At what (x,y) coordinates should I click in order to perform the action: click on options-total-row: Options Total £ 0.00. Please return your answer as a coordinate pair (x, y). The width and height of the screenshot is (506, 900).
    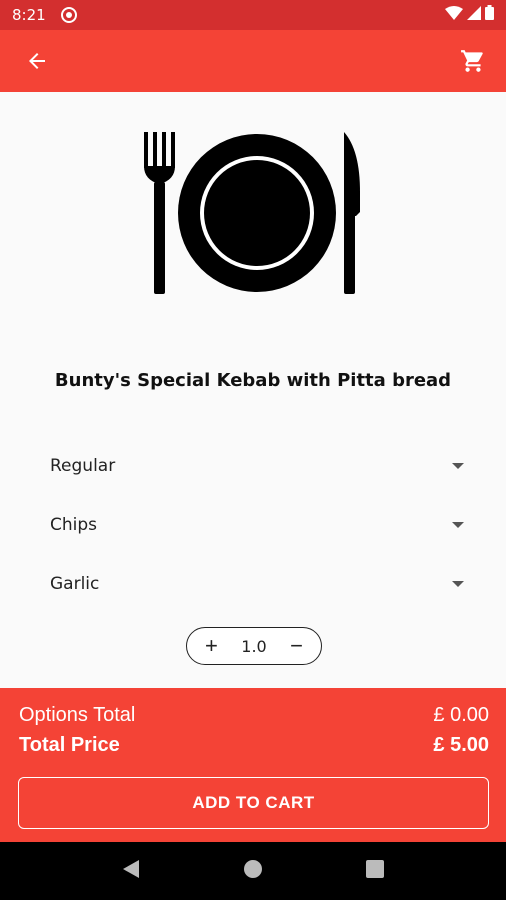
    Looking at the image, I should click on (254, 715).